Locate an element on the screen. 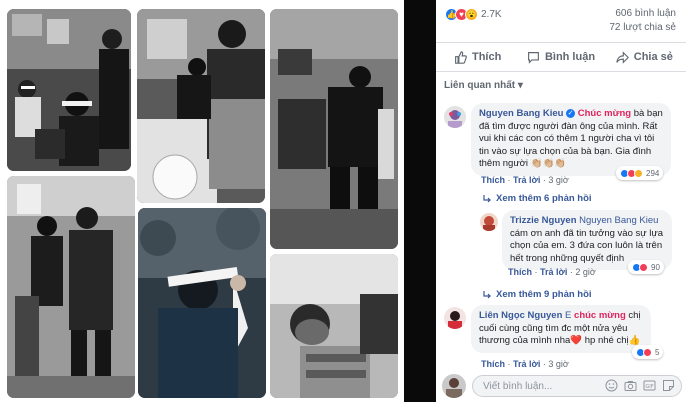  comment-button: Bình luận is located at coordinates (560, 57).